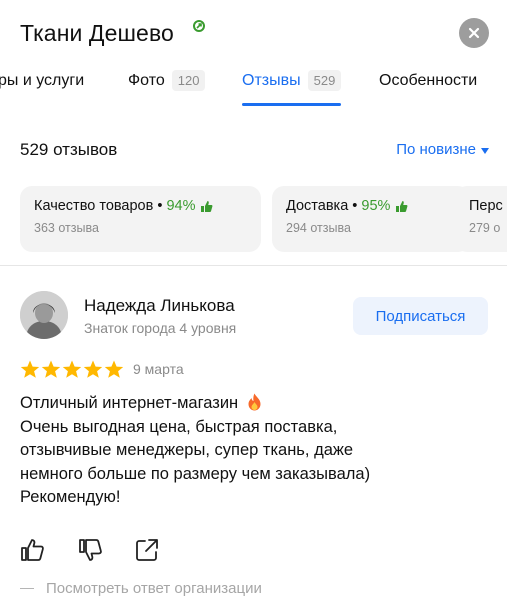 The image size is (507, 604). What do you see at coordinates (27, 588) in the screenshot?
I see `dash-divider` at bounding box center [27, 588].